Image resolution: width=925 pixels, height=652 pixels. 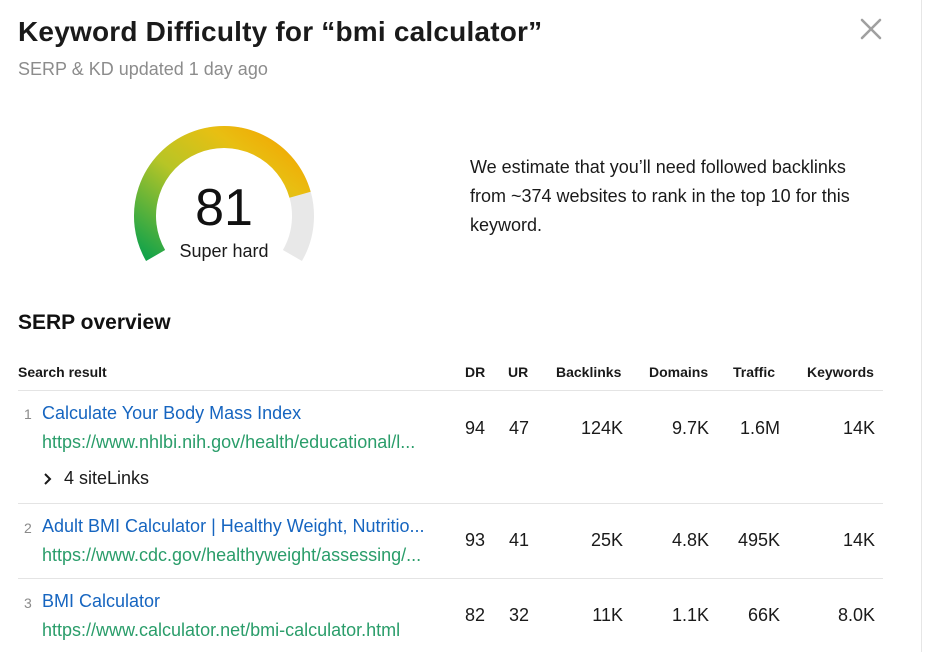 I want to click on difficulty-label: Super hard, so click(x=224, y=251).